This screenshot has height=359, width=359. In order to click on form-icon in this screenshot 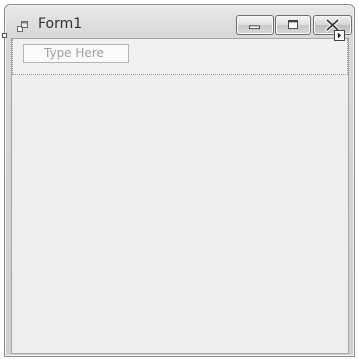, I will do `click(23, 25)`.